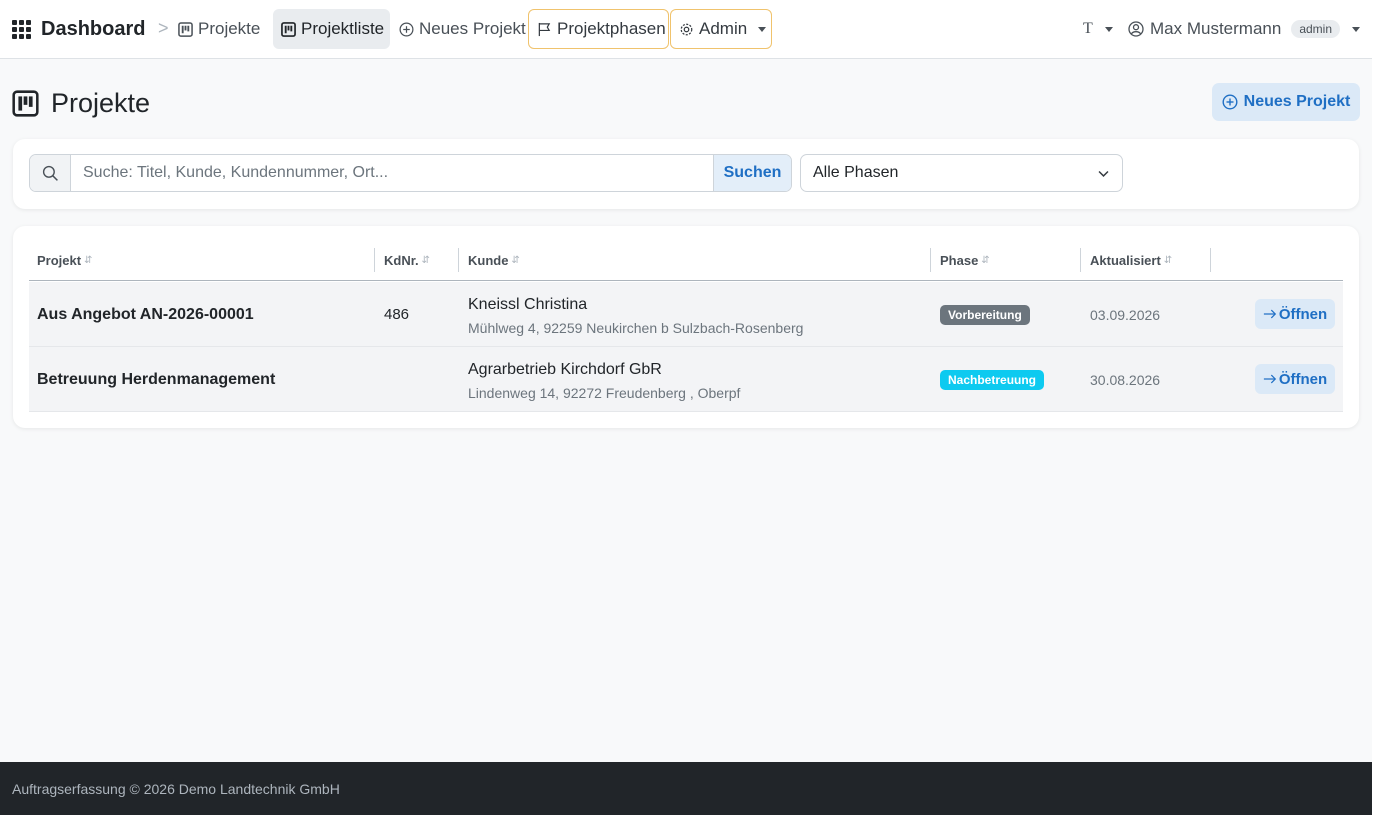 The height and width of the screenshot is (815, 1384). Describe the element at coordinates (611, 28) in the screenshot. I see `nav-item-label: Projektphasen` at that location.